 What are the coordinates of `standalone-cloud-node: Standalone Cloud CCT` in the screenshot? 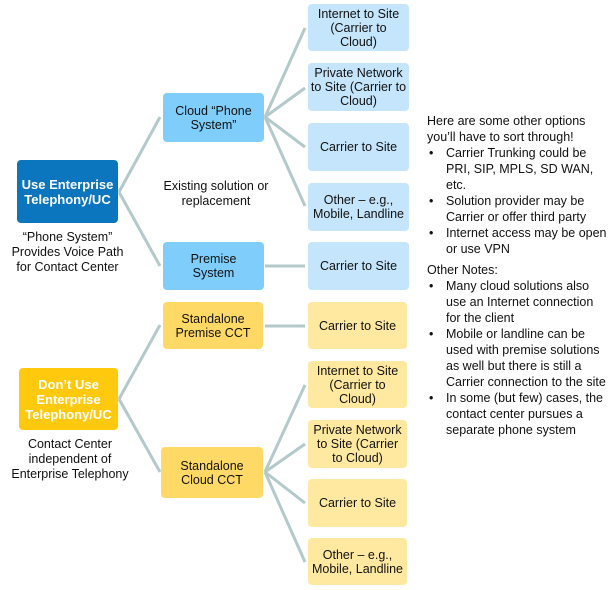 It's located at (212, 472).